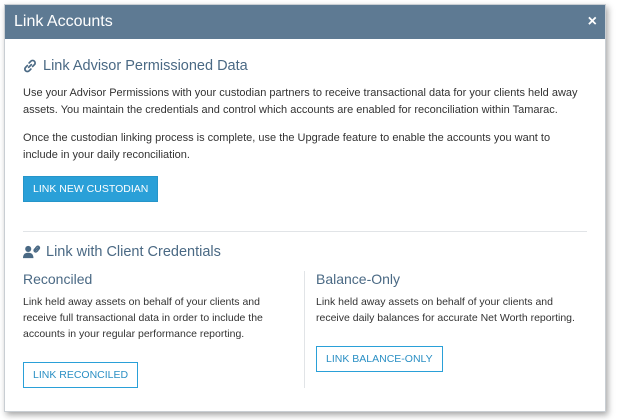 The width and height of the screenshot is (617, 420). I want to click on client-heading-text: Link with Client Credentials, so click(133, 252).